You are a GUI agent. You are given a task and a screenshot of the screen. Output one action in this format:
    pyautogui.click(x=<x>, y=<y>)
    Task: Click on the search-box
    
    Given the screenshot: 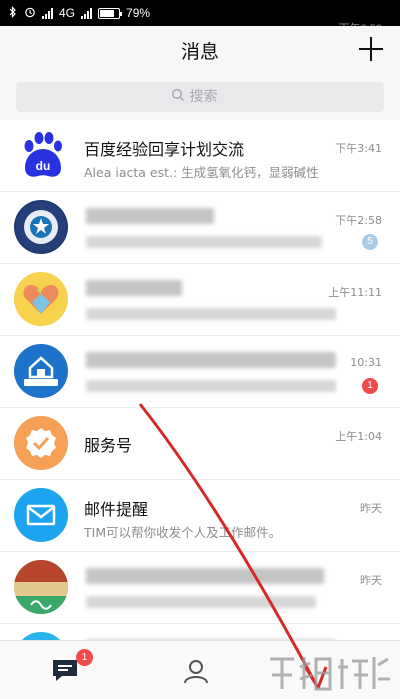 What is the action you would take?
    pyautogui.click(x=200, y=97)
    